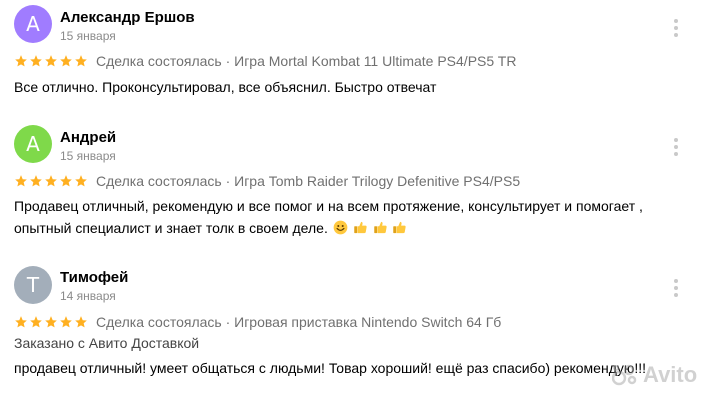 This screenshot has width=720, height=400. Describe the element at coordinates (127, 17) in the screenshot. I see `reviewer-name: Александр Ершов` at that location.